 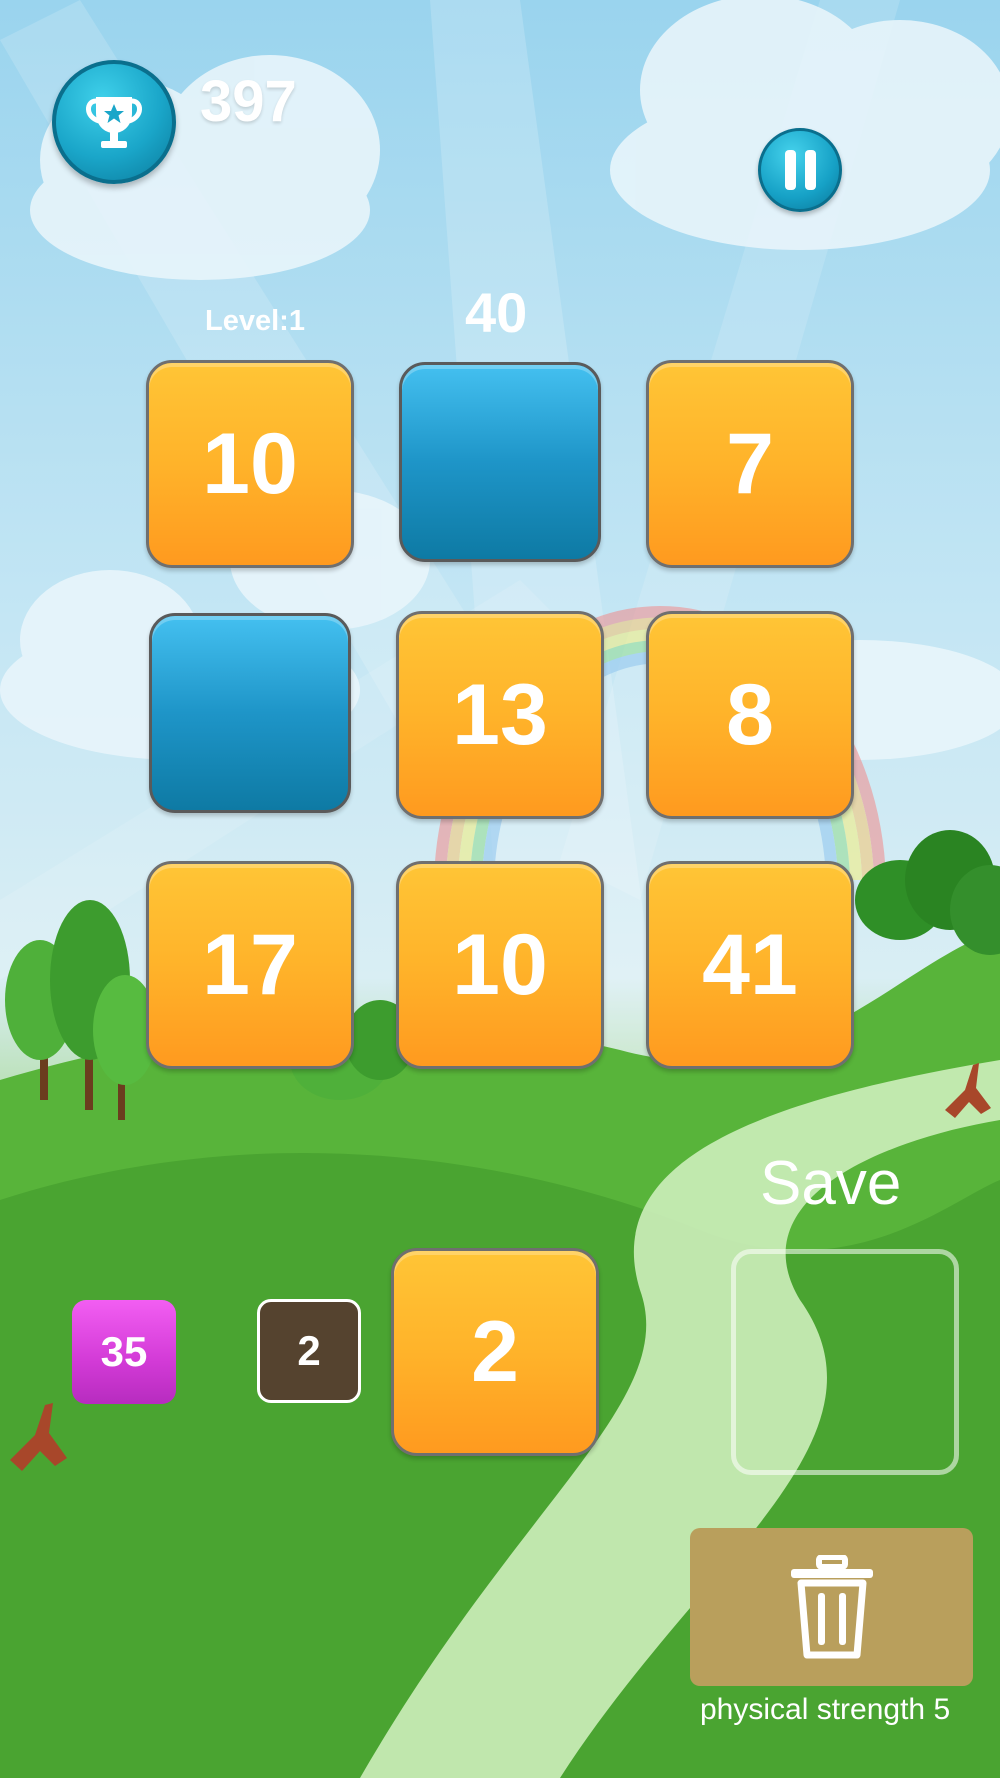 What do you see at coordinates (750, 464) in the screenshot?
I see `board-tile: 7` at bounding box center [750, 464].